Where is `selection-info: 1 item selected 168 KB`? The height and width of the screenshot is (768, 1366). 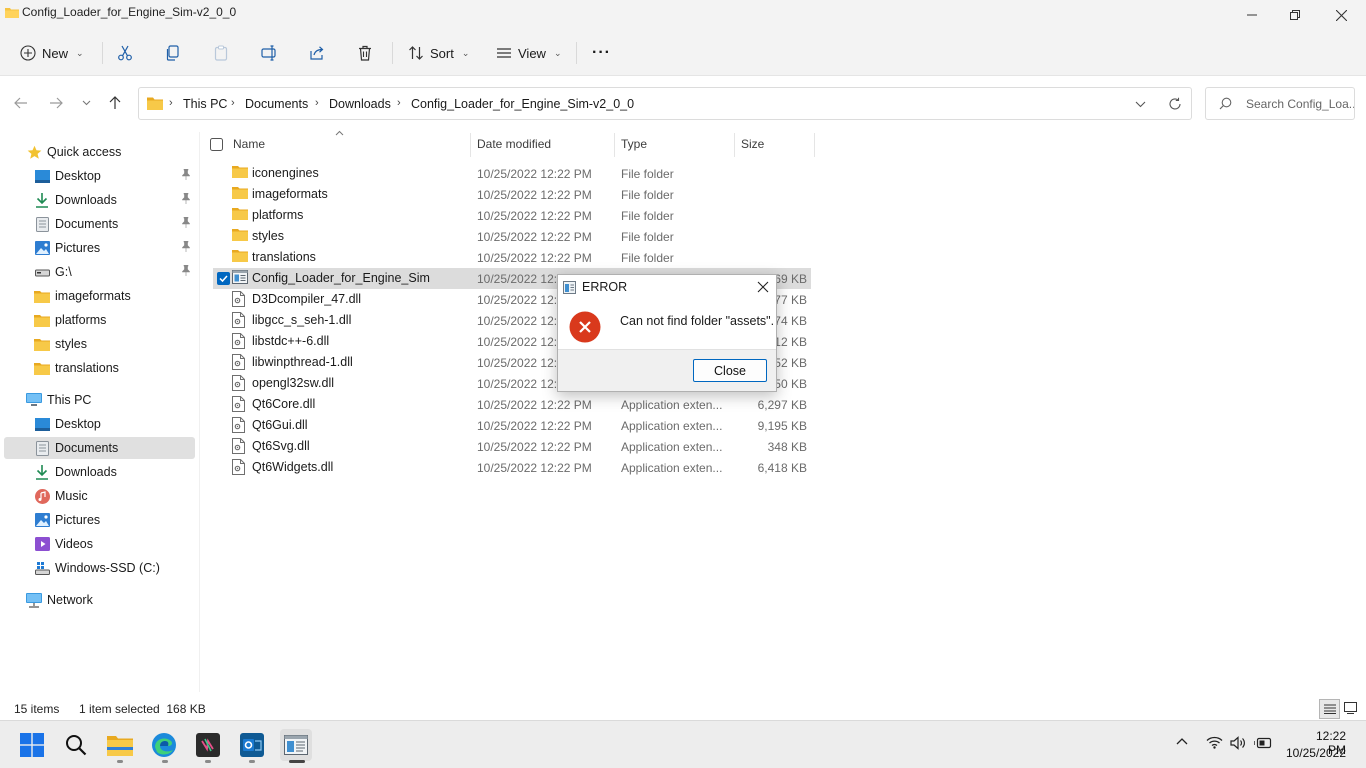
selection-info: 1 item selected 168 KB is located at coordinates (142, 709).